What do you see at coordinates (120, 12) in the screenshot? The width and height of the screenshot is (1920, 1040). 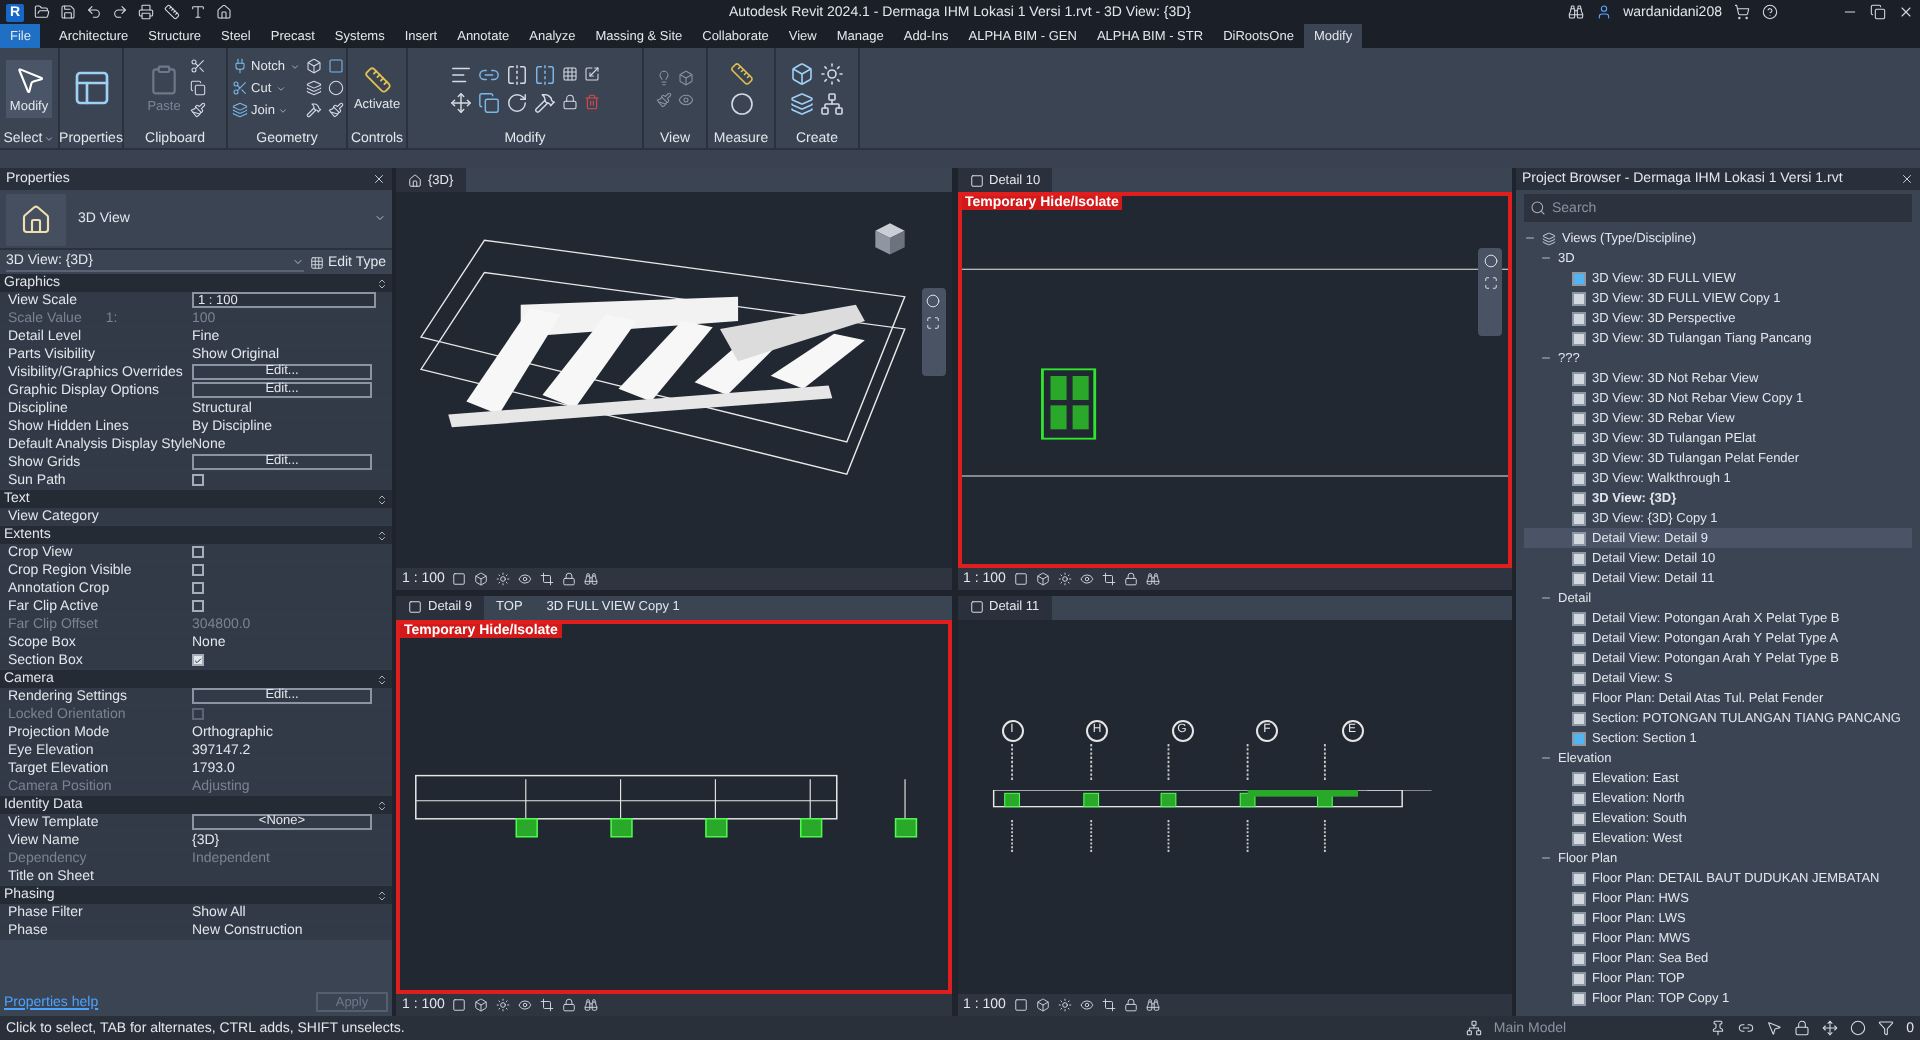 I see `redo-icon` at bounding box center [120, 12].